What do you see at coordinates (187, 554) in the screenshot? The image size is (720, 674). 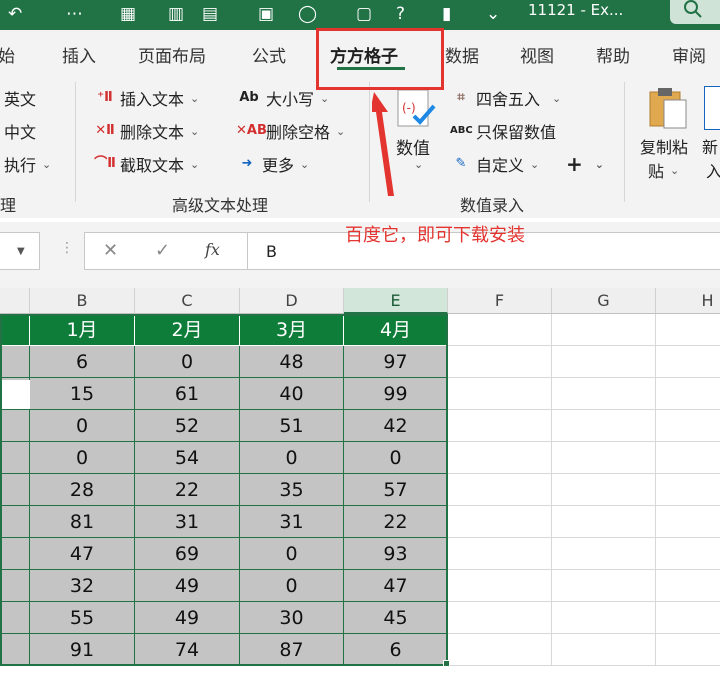 I see `data-cell: 69` at bounding box center [187, 554].